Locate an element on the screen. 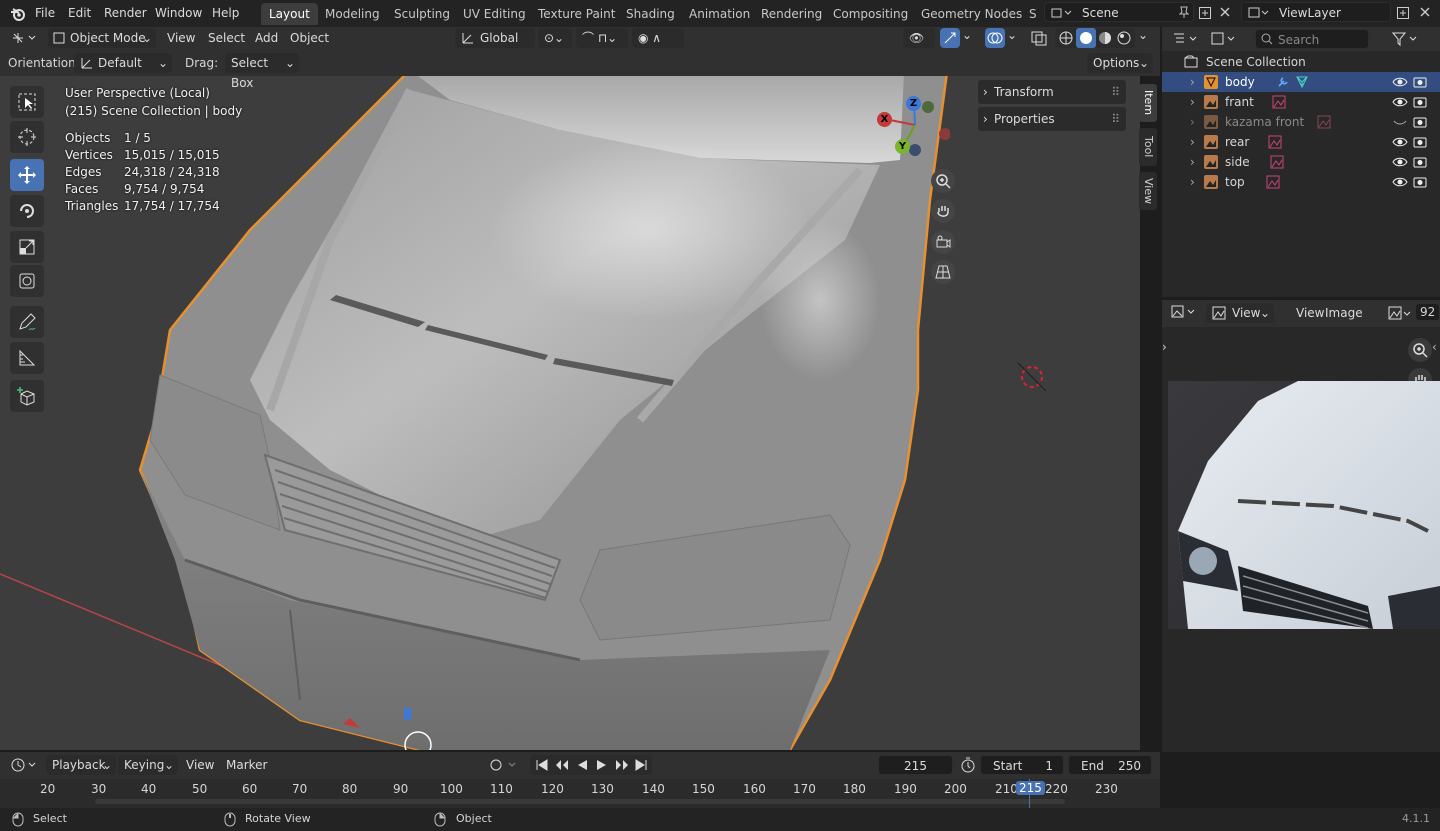  filter-icon is located at coordinates (1407, 39).